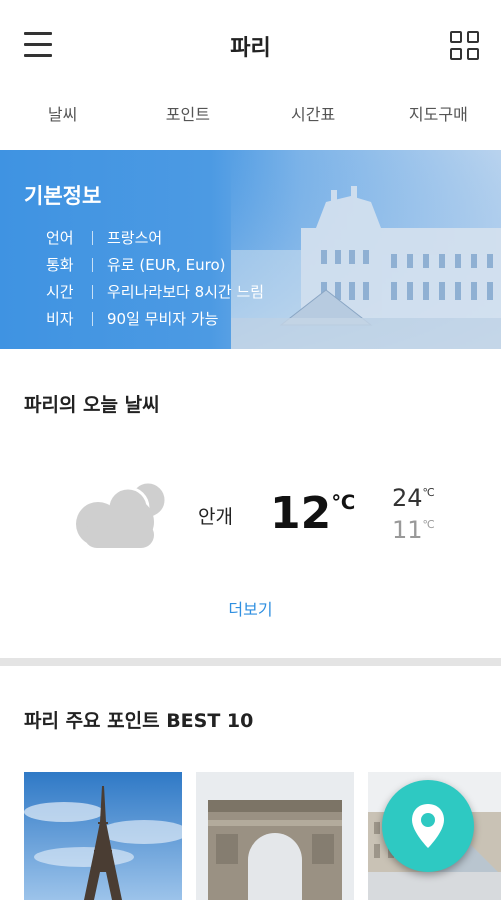 The image size is (501, 900). I want to click on info-row-currency: 통화 유로 (EUR, Euro), so click(155, 264).